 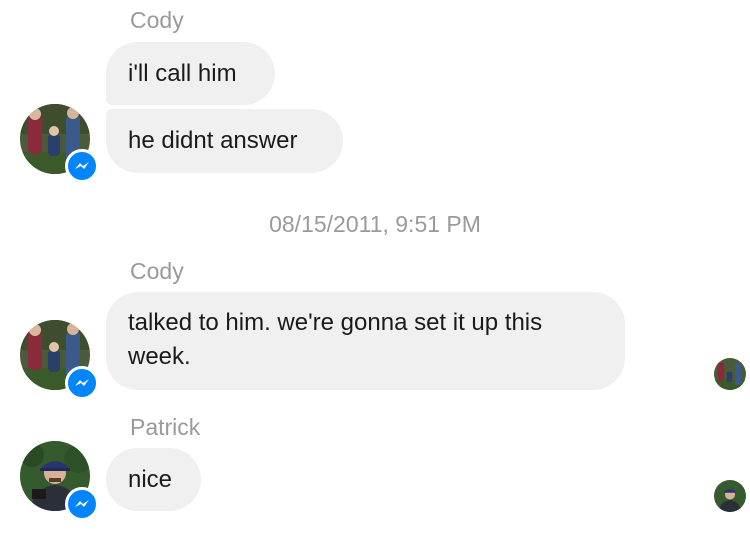 I want to click on message-bubble: nice, so click(x=153, y=479).